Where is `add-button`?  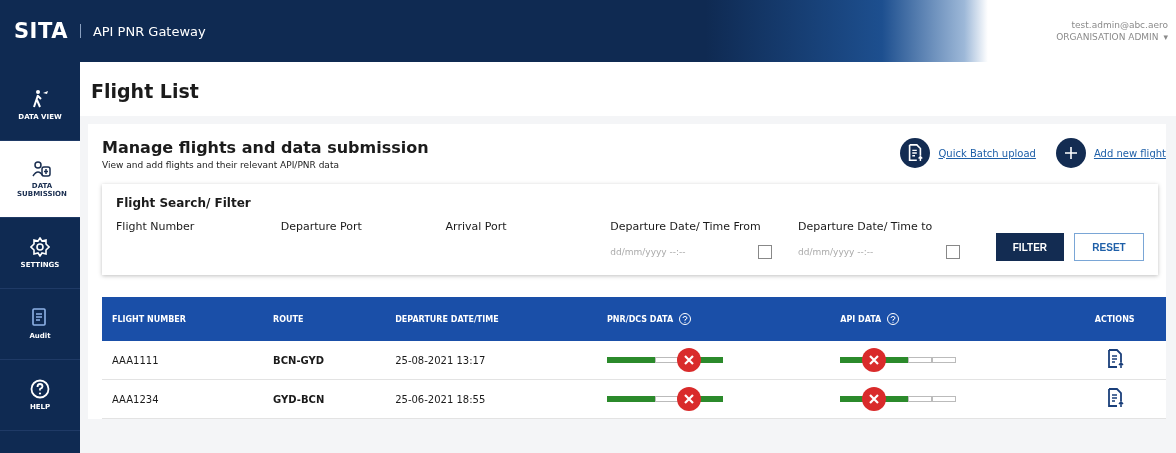
add-button is located at coordinates (1070, 153).